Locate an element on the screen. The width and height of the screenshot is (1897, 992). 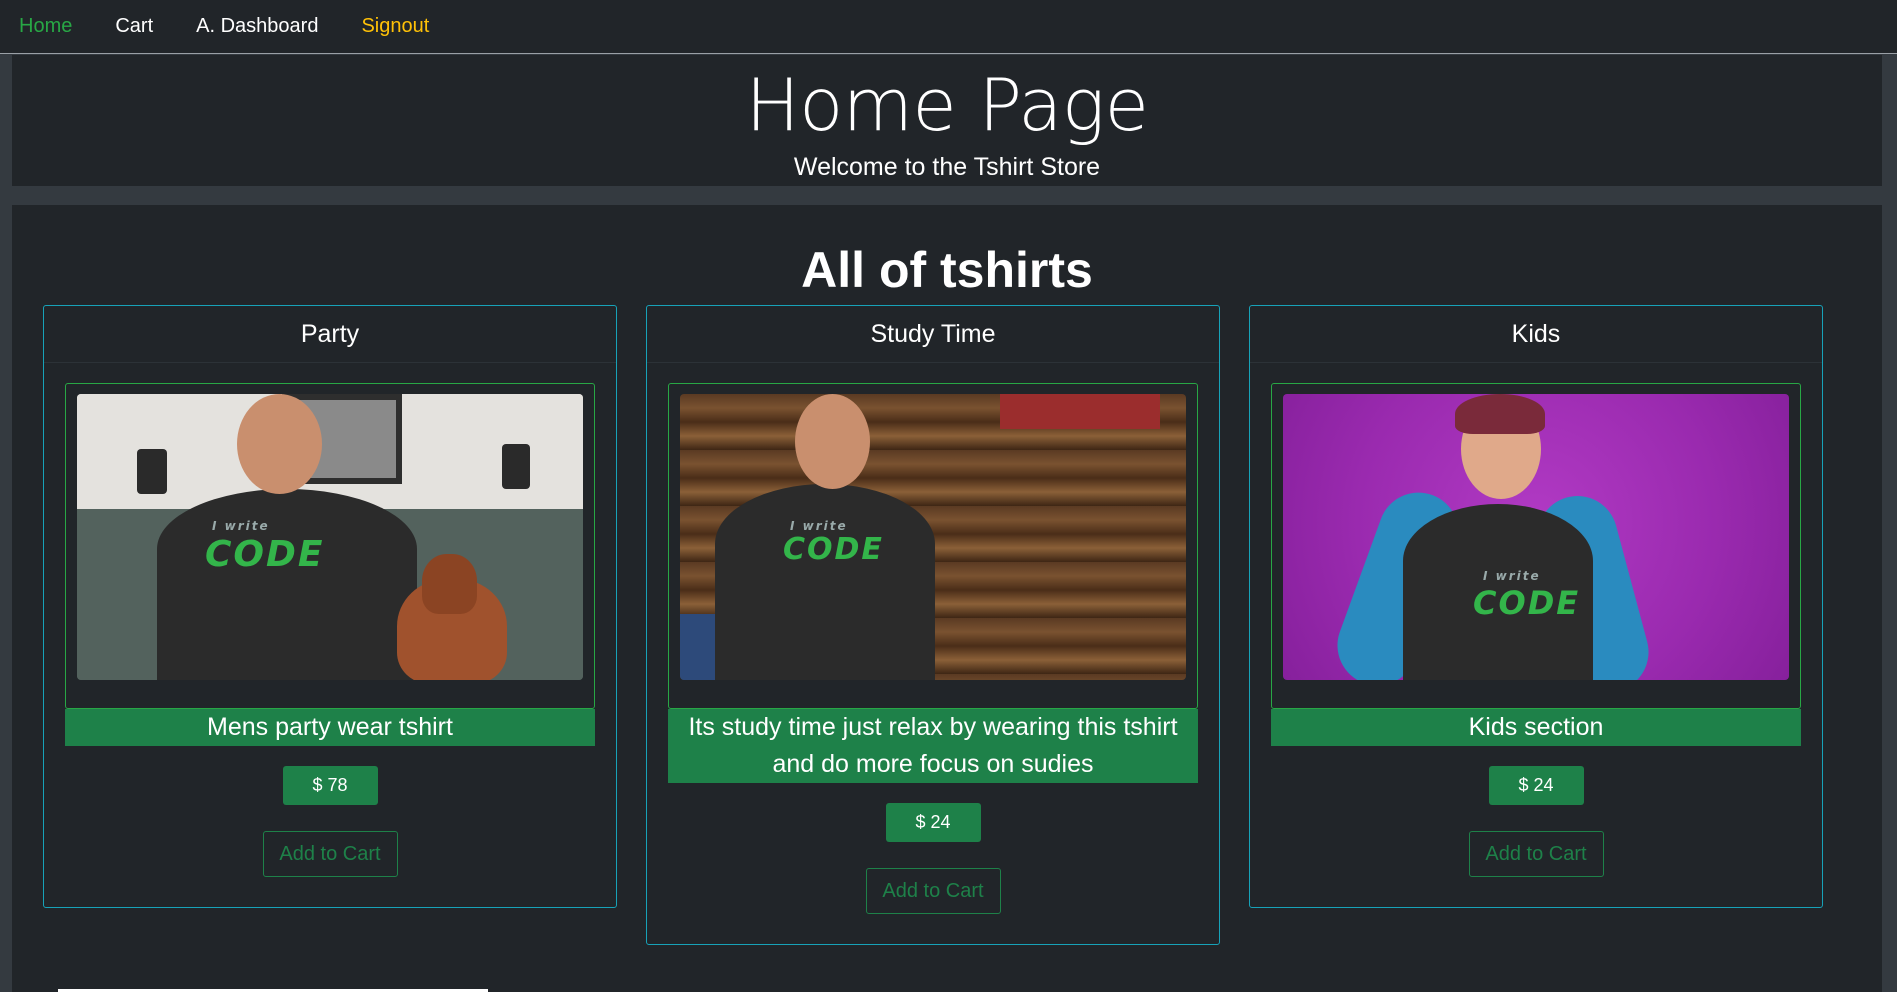
top-navbar: Home Cart A. Dashboard Signout is located at coordinates (948, 27).